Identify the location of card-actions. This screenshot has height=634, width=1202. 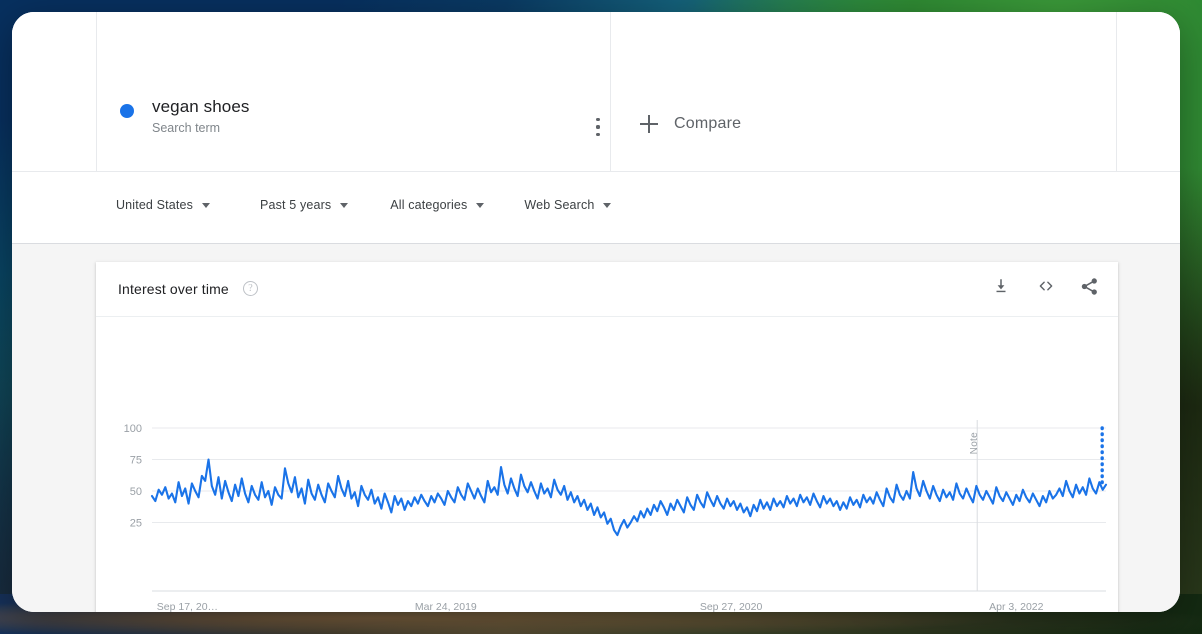
(1046, 288).